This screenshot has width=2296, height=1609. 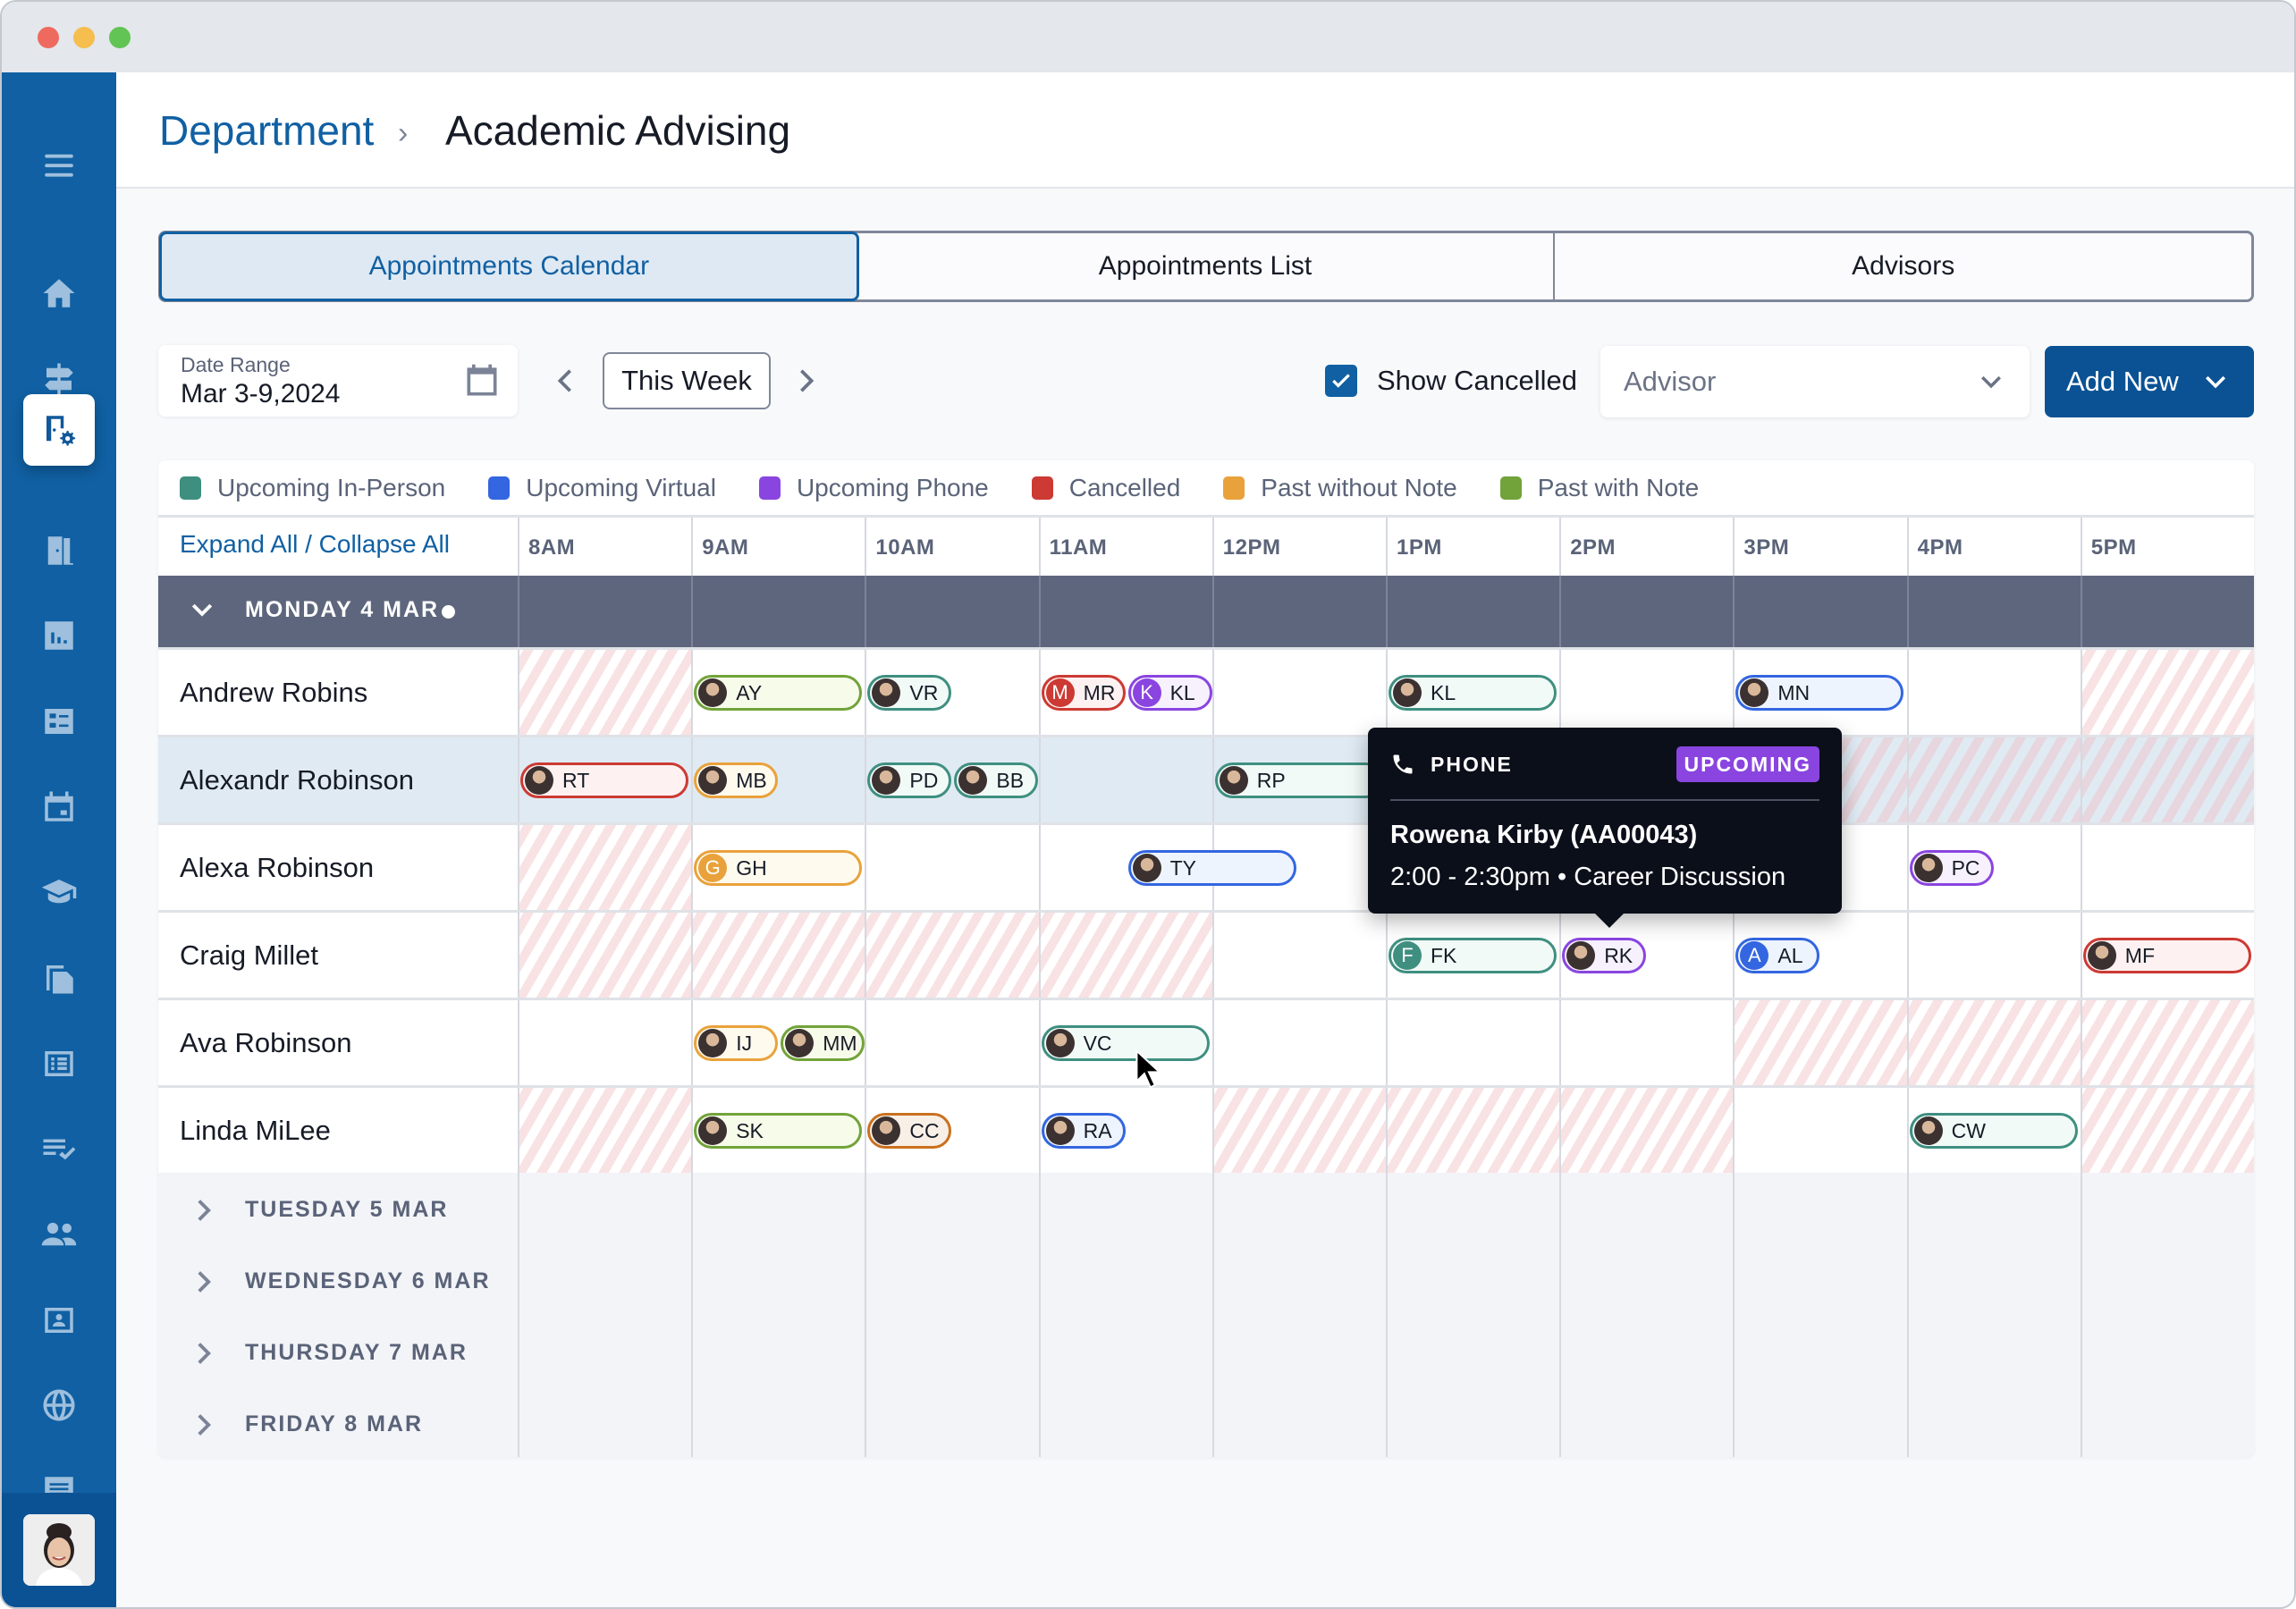 What do you see at coordinates (565, 380) in the screenshot?
I see `previous-week-button` at bounding box center [565, 380].